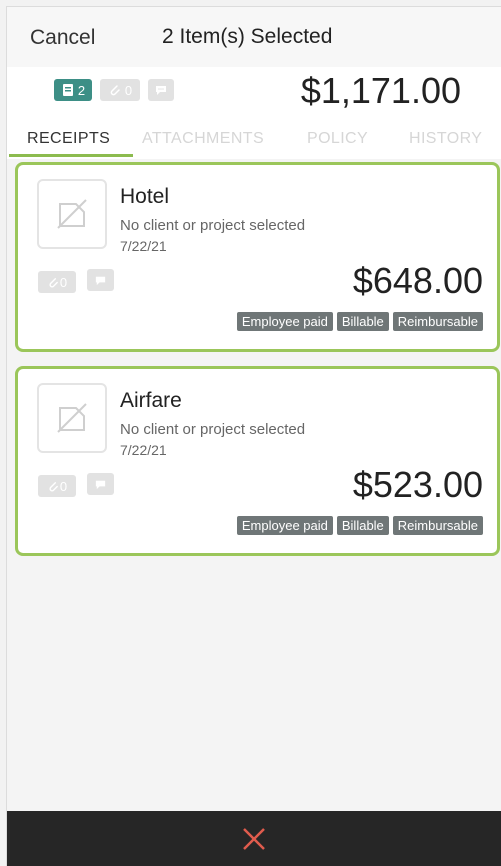 The width and height of the screenshot is (501, 866). What do you see at coordinates (247, 36) in the screenshot?
I see `page-title: 2 Item(s) Selected` at bounding box center [247, 36].